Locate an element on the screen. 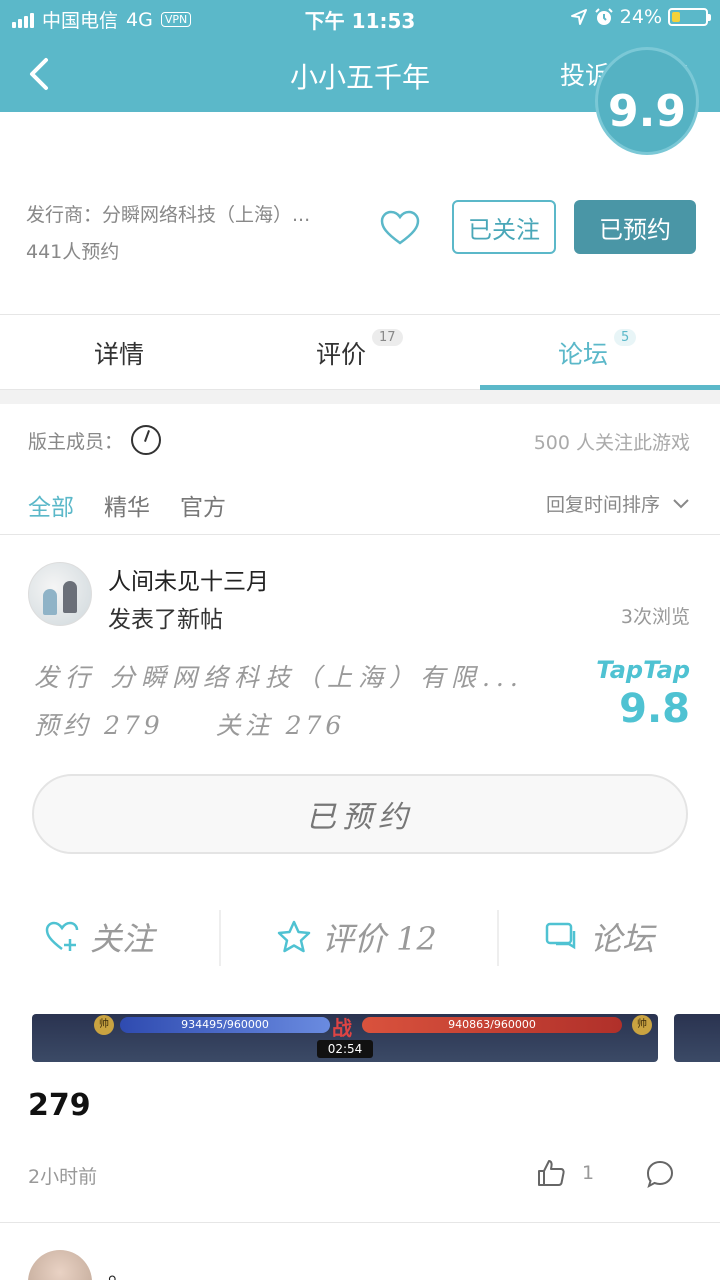  comment-icon is located at coordinates (660, 1174).